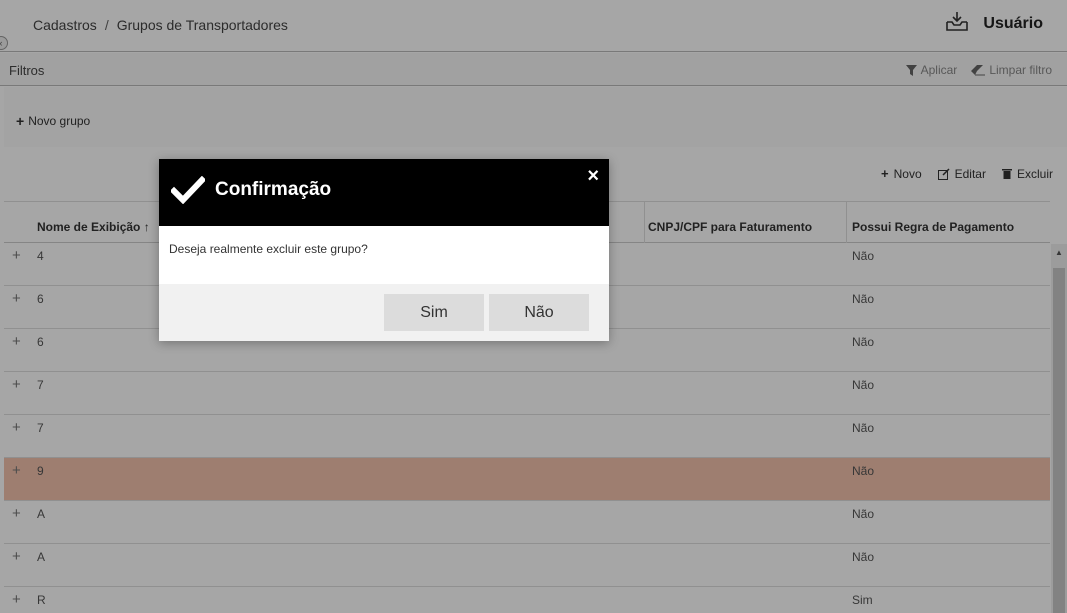  I want to click on dialog-title: Confirmação, so click(273, 189).